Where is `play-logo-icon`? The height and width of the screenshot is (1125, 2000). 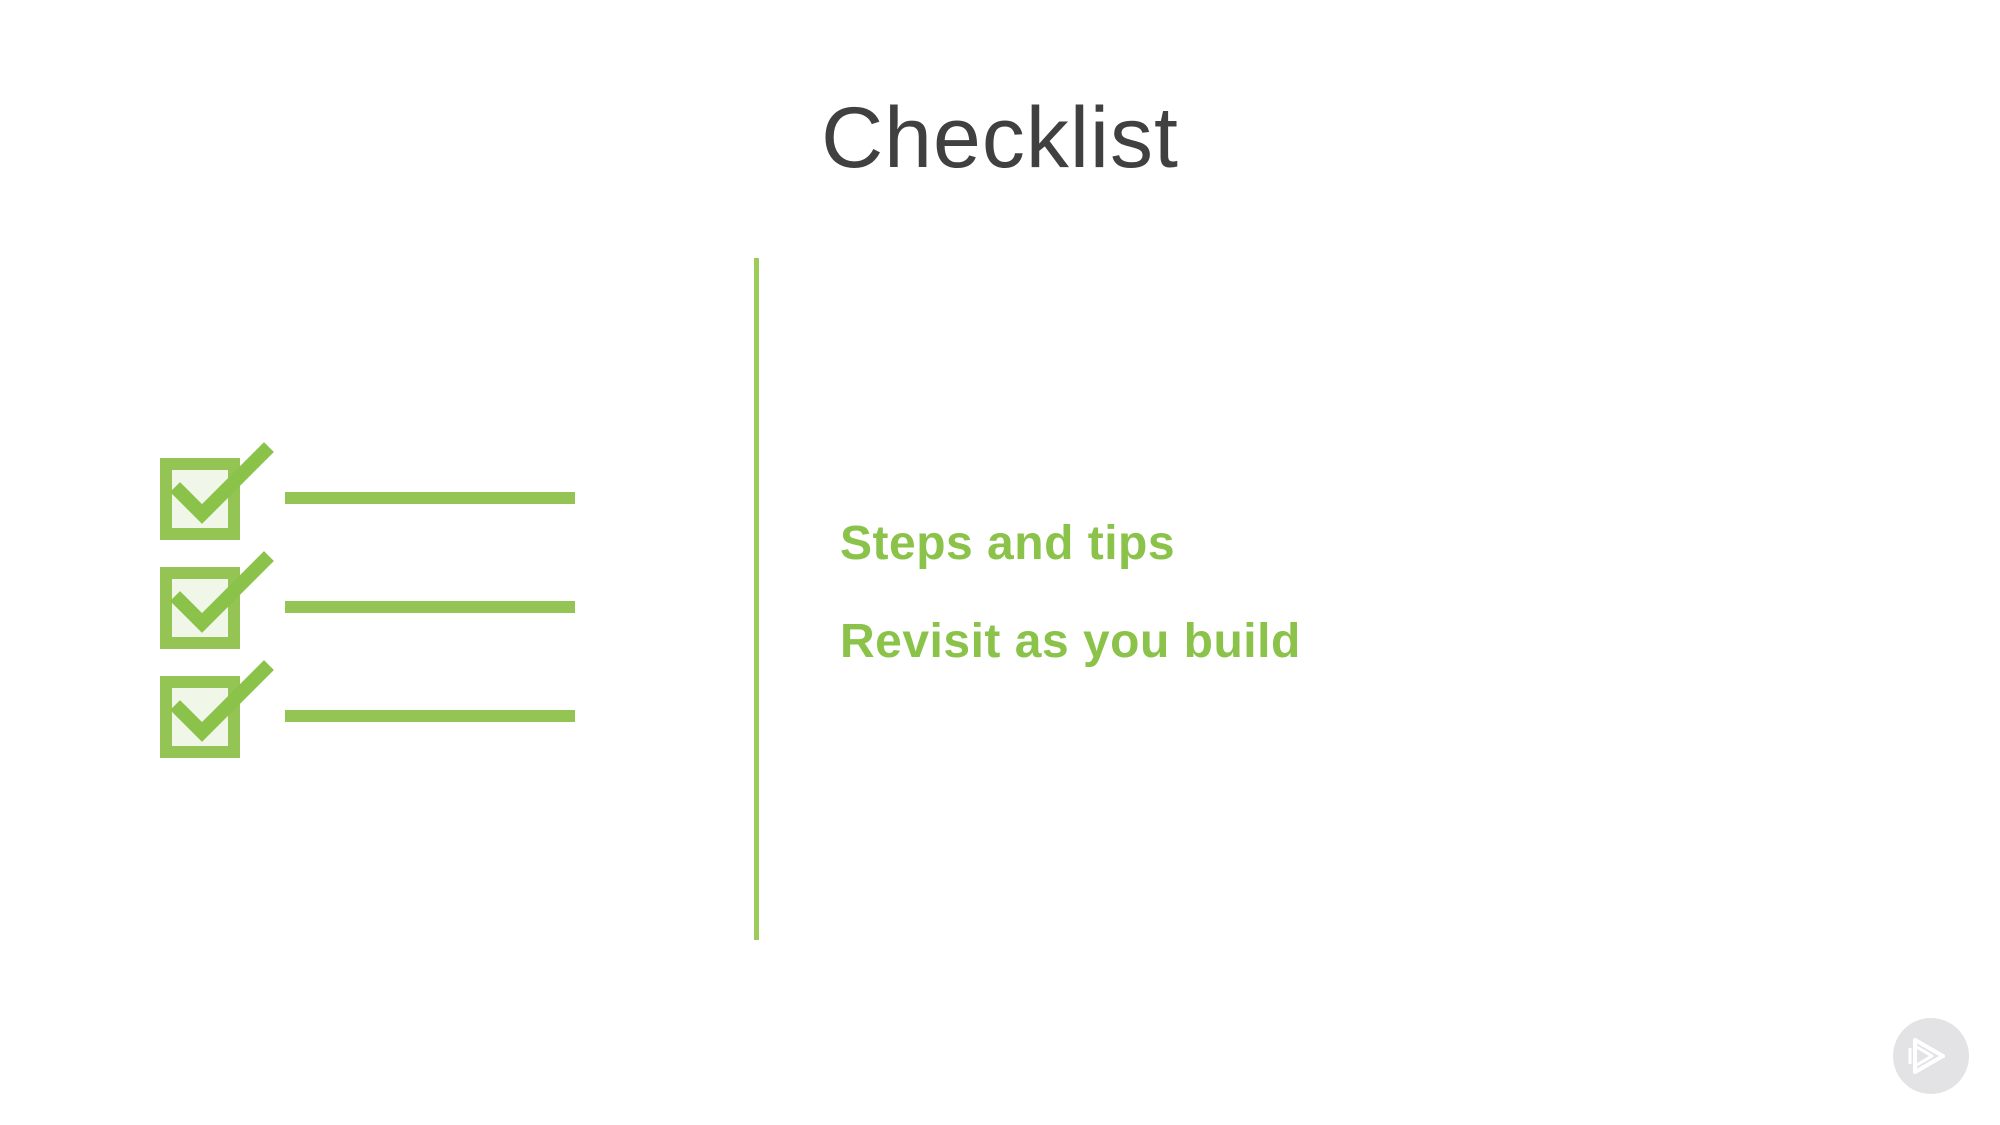
play-logo-icon is located at coordinates (1931, 1056).